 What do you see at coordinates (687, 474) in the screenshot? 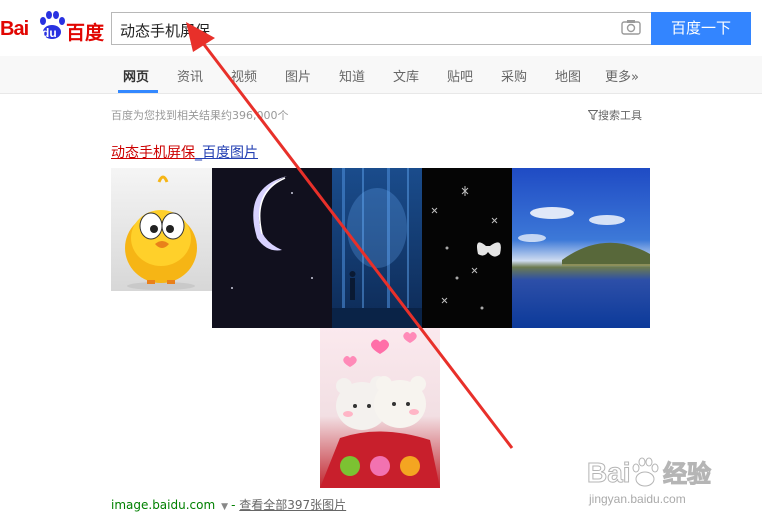
I see `svg-text: 经验` at bounding box center [687, 474].